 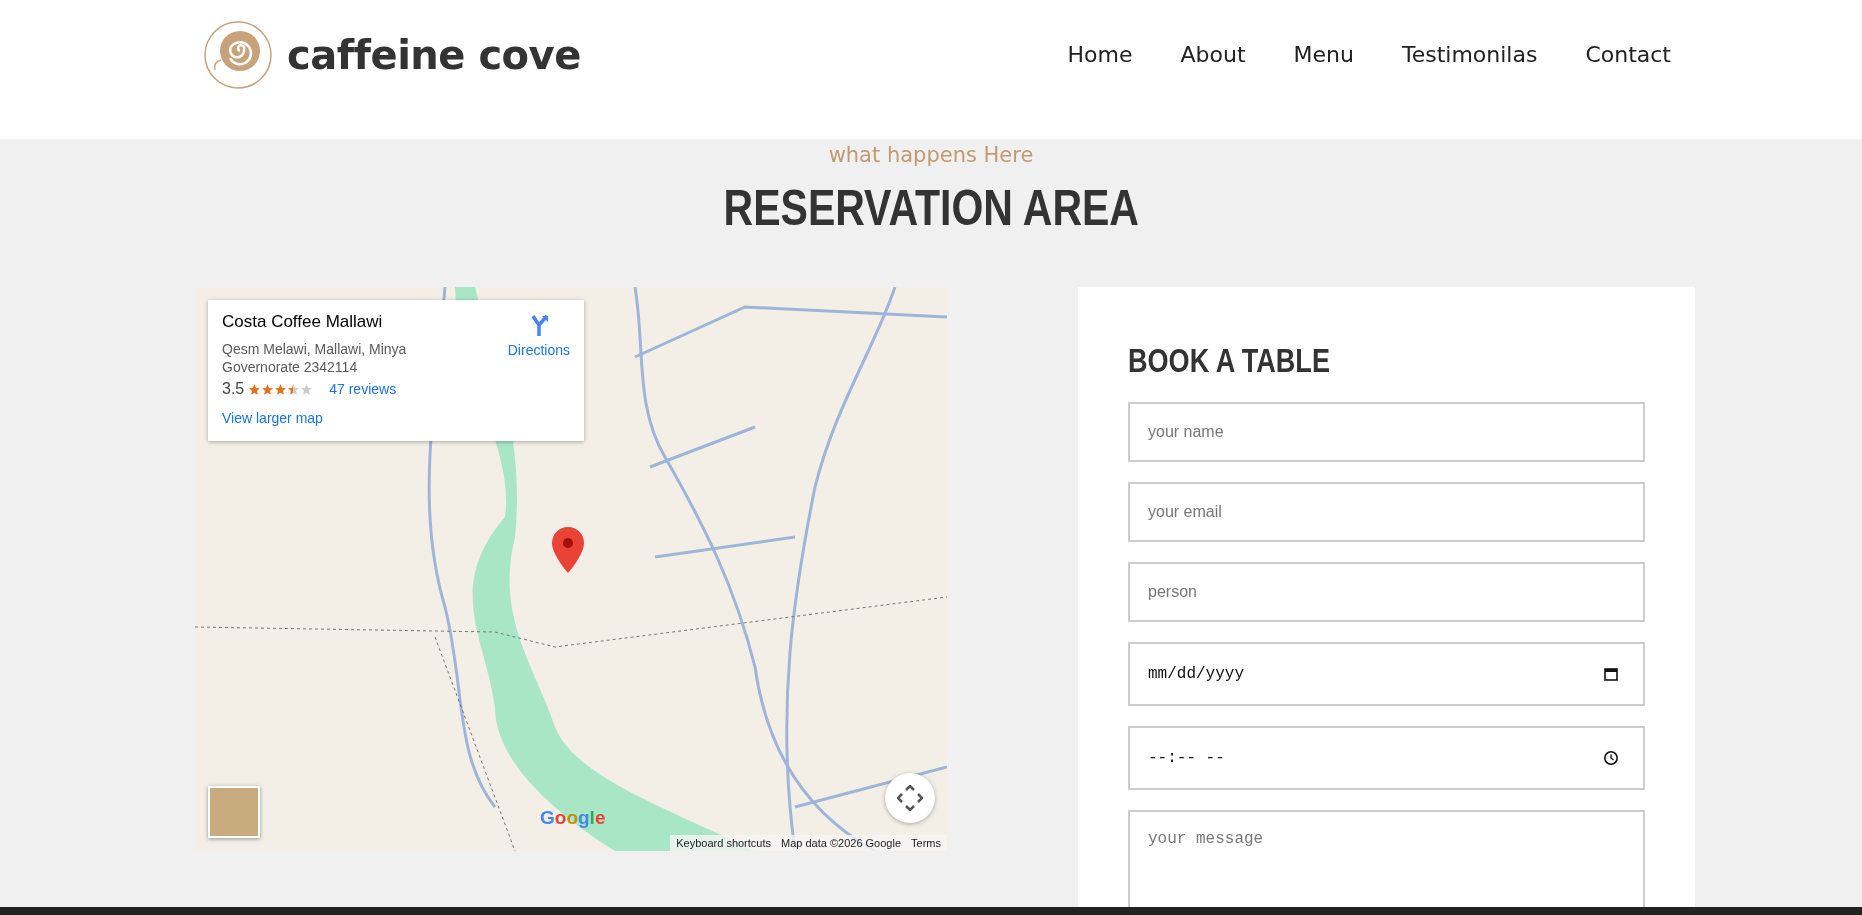 What do you see at coordinates (1611, 758) in the screenshot?
I see `clock-icon` at bounding box center [1611, 758].